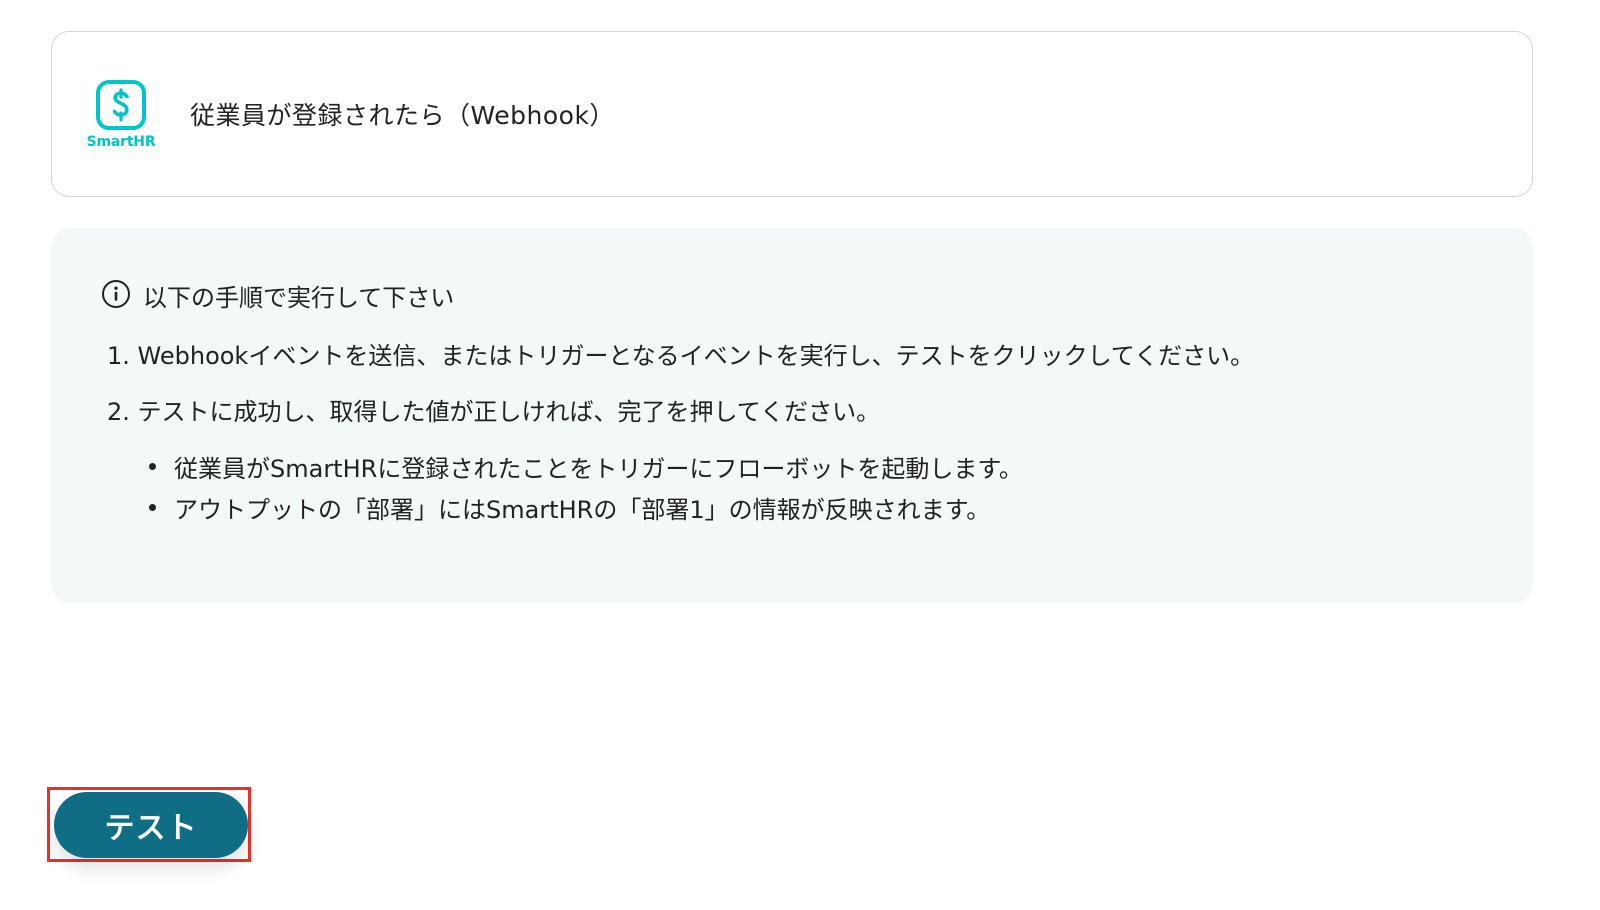 The width and height of the screenshot is (1600, 910). I want to click on instruction-note-2: アウトプットの「部署」にはSmartHRの「部署1」の情報が反映されます。, so click(569, 507).